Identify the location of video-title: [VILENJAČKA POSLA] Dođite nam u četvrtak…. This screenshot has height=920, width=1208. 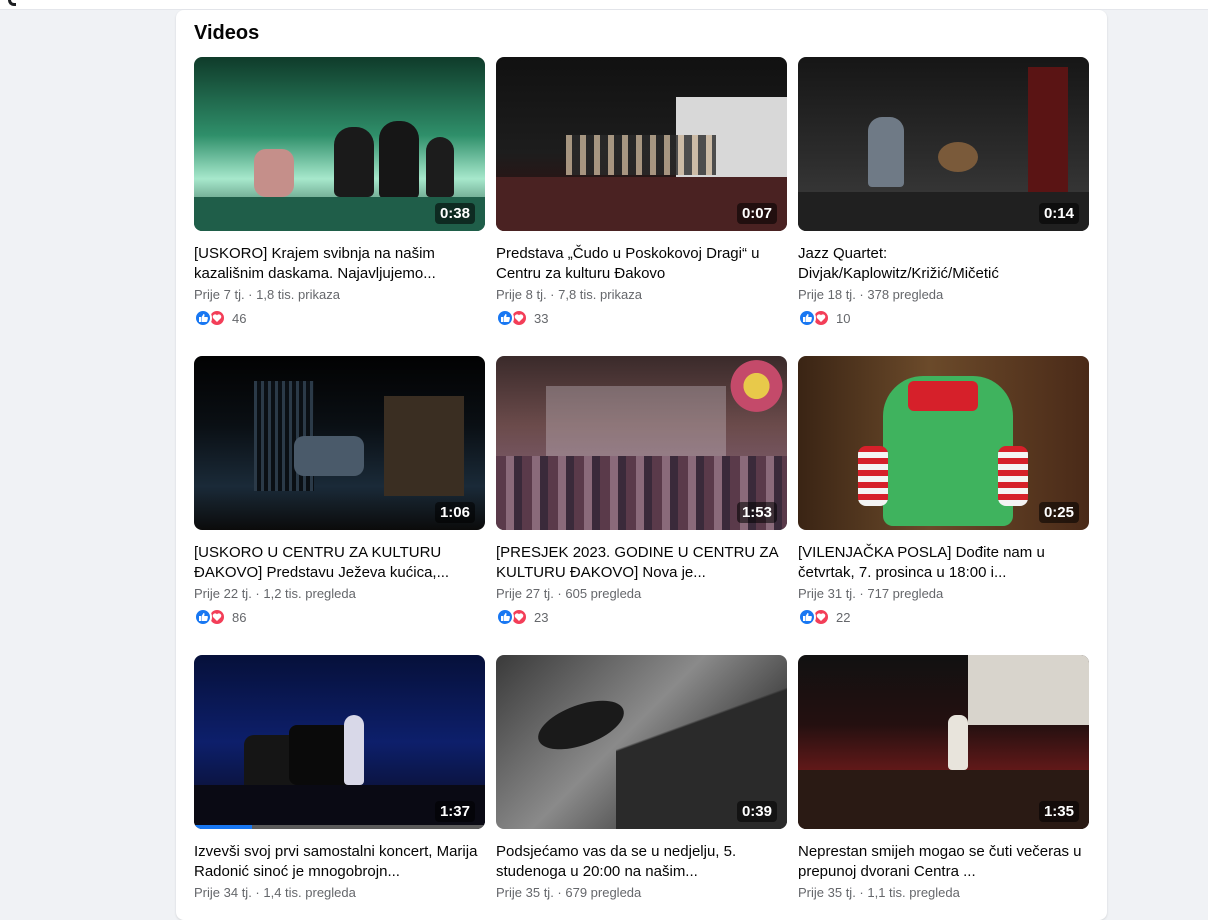
(943, 563).